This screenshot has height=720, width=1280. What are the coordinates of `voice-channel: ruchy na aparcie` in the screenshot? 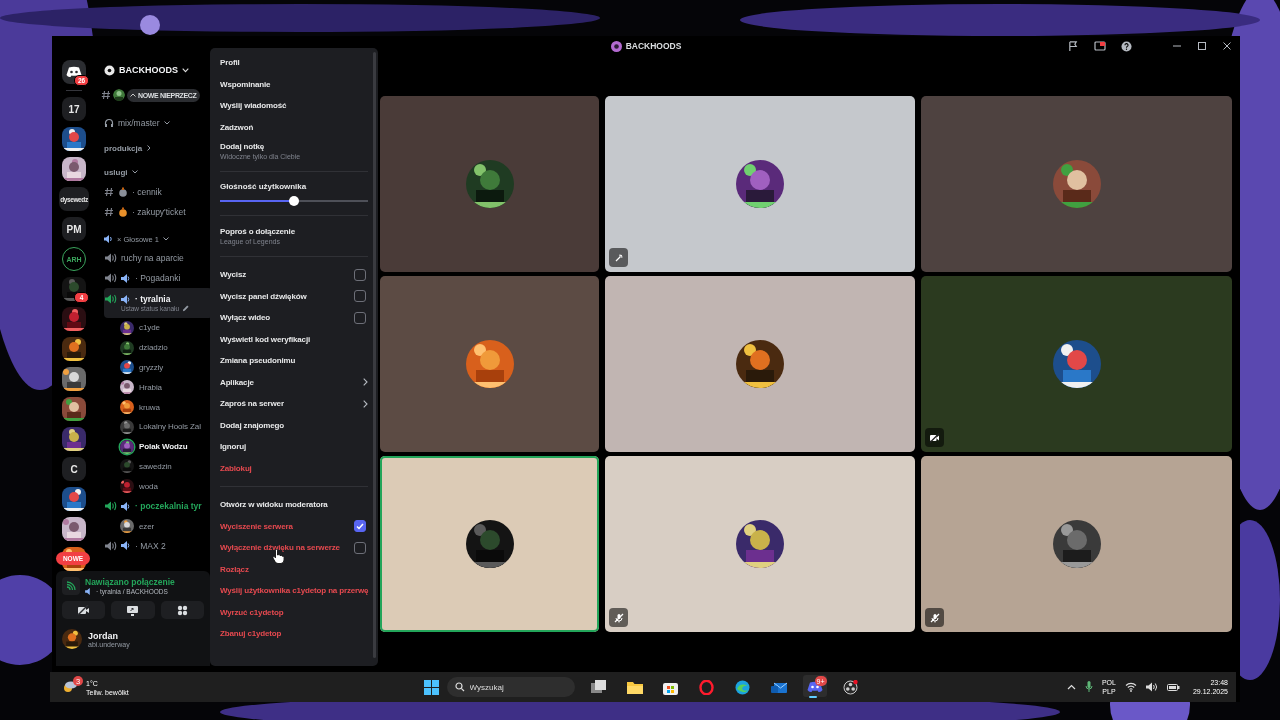 It's located at (157, 258).